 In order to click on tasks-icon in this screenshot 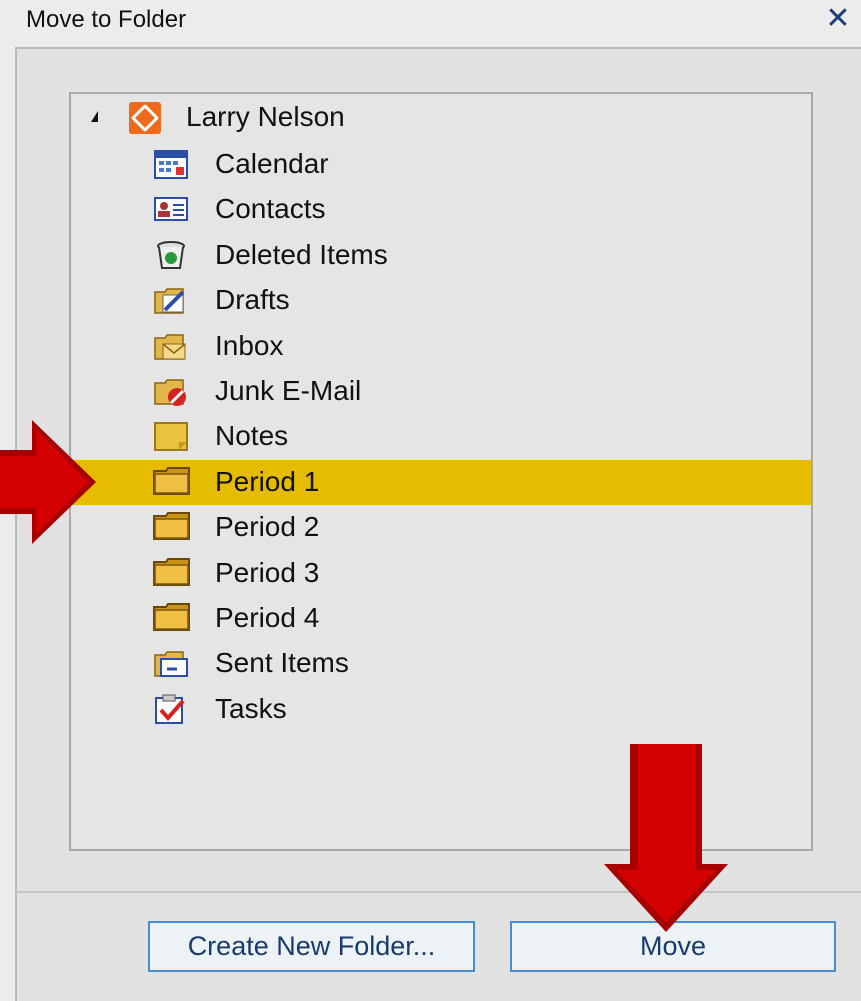, I will do `click(173, 710)`.